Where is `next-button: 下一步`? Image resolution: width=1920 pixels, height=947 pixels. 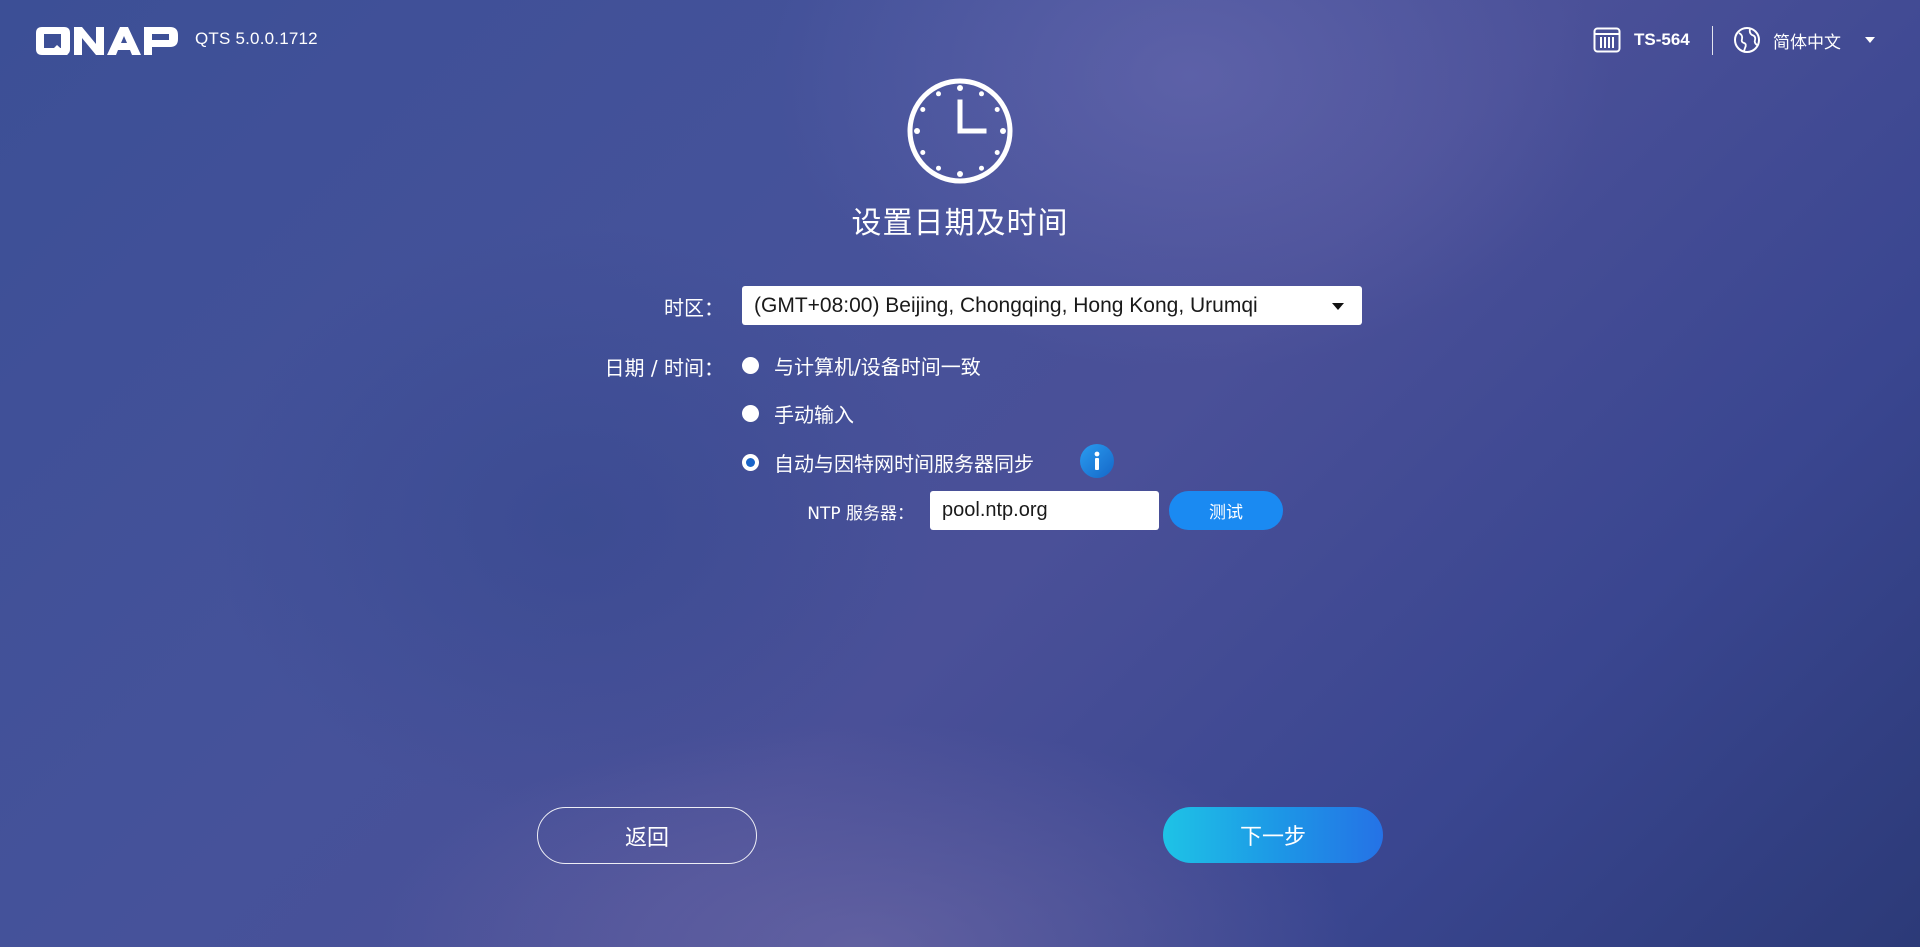 next-button: 下一步 is located at coordinates (1273, 835).